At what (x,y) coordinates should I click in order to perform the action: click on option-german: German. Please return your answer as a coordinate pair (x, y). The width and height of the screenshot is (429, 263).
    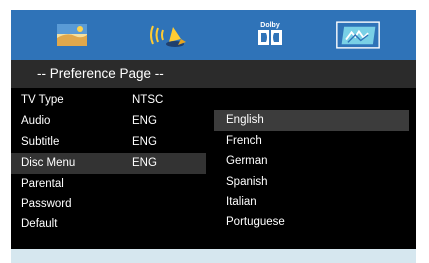
    Looking at the image, I should click on (311, 161).